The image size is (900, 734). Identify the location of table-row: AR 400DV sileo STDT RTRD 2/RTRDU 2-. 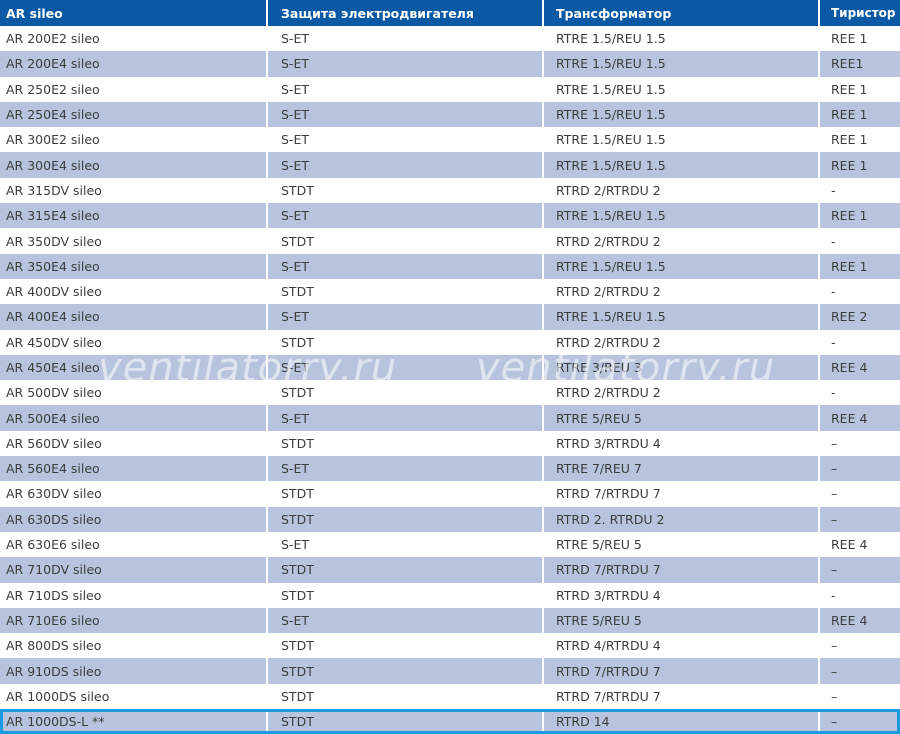
(450, 291).